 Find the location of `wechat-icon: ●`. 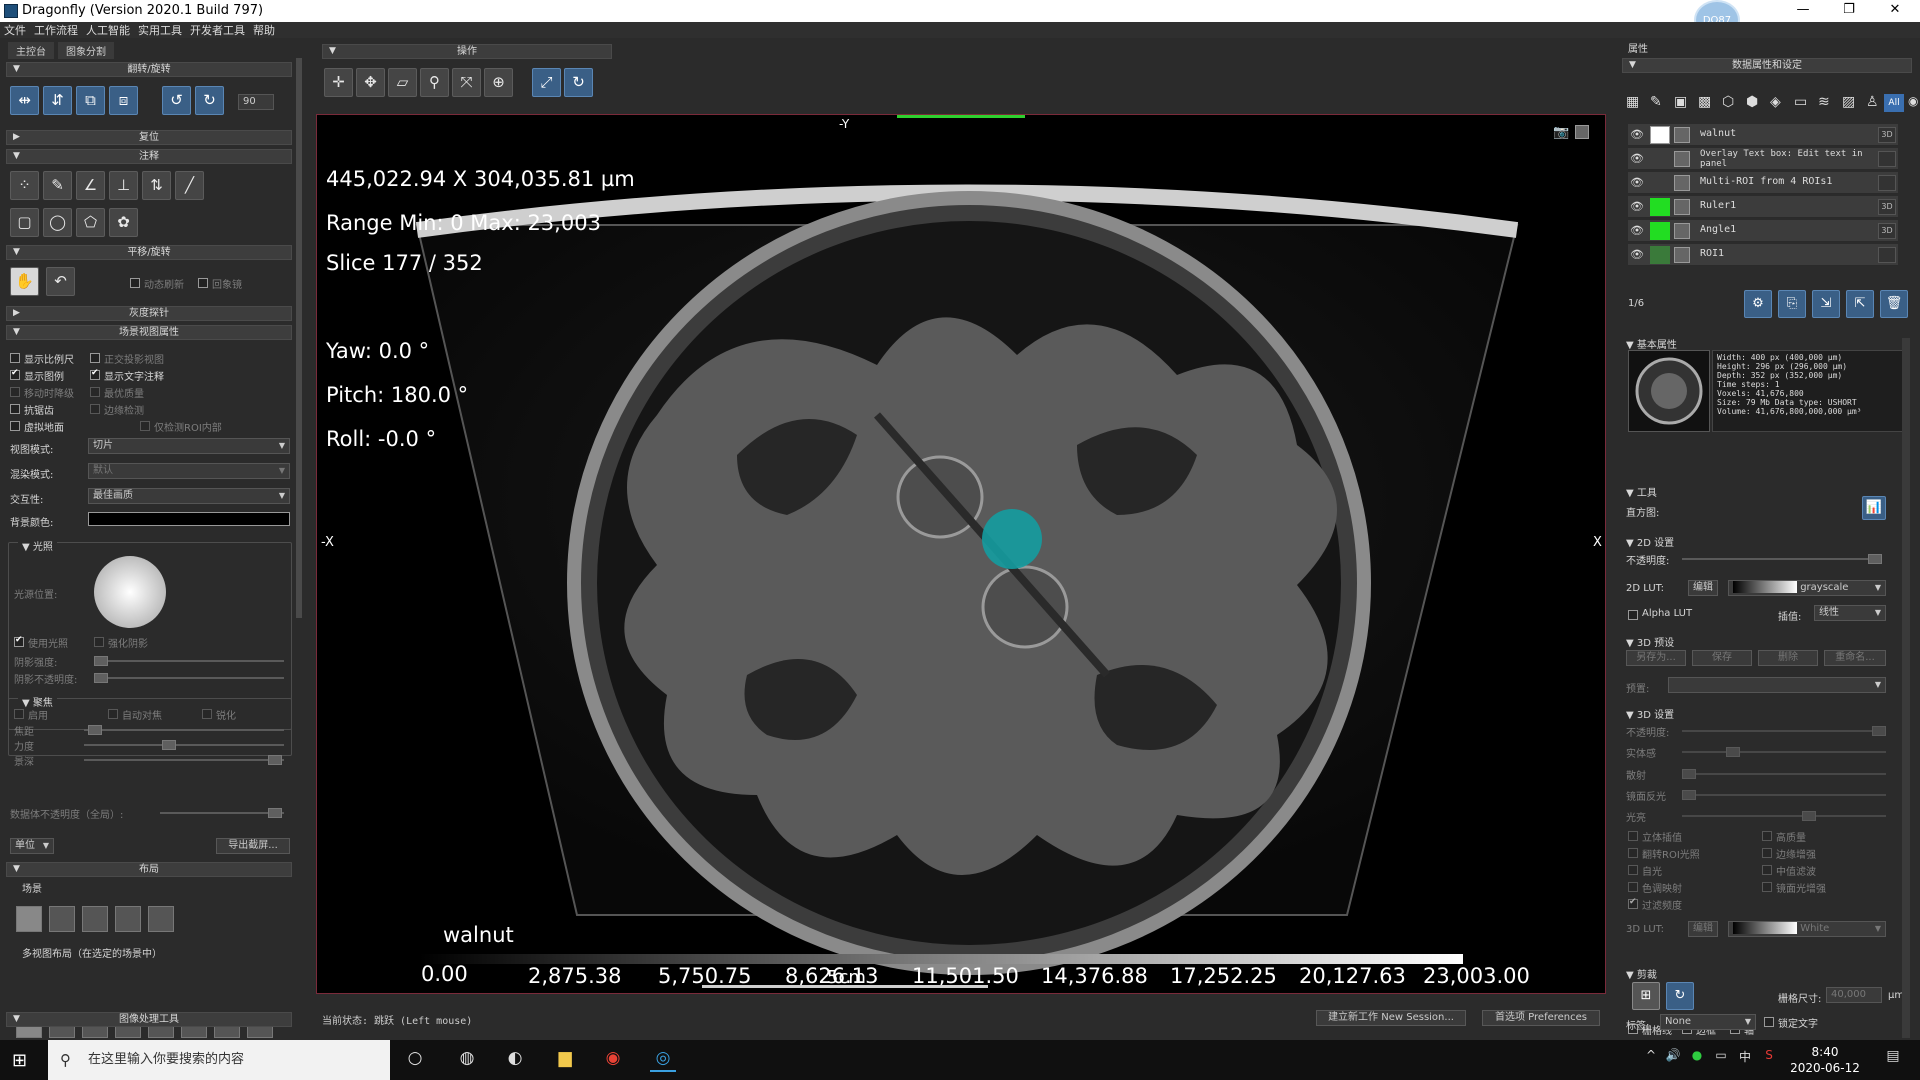

wechat-icon: ● is located at coordinates (1697, 1060).